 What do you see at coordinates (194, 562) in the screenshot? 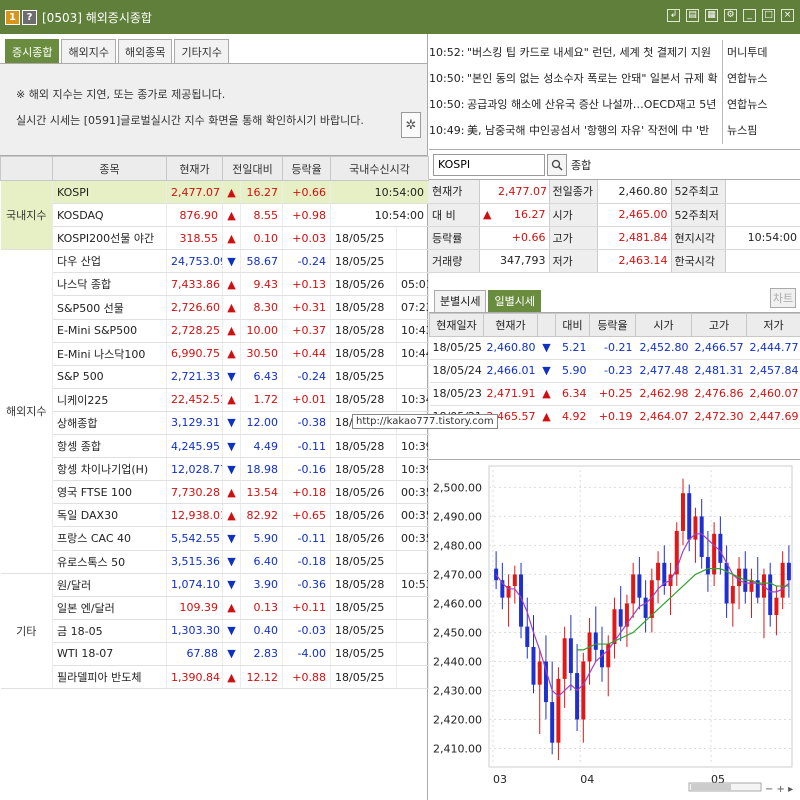
I see `row-price: 3,515.36` at bounding box center [194, 562].